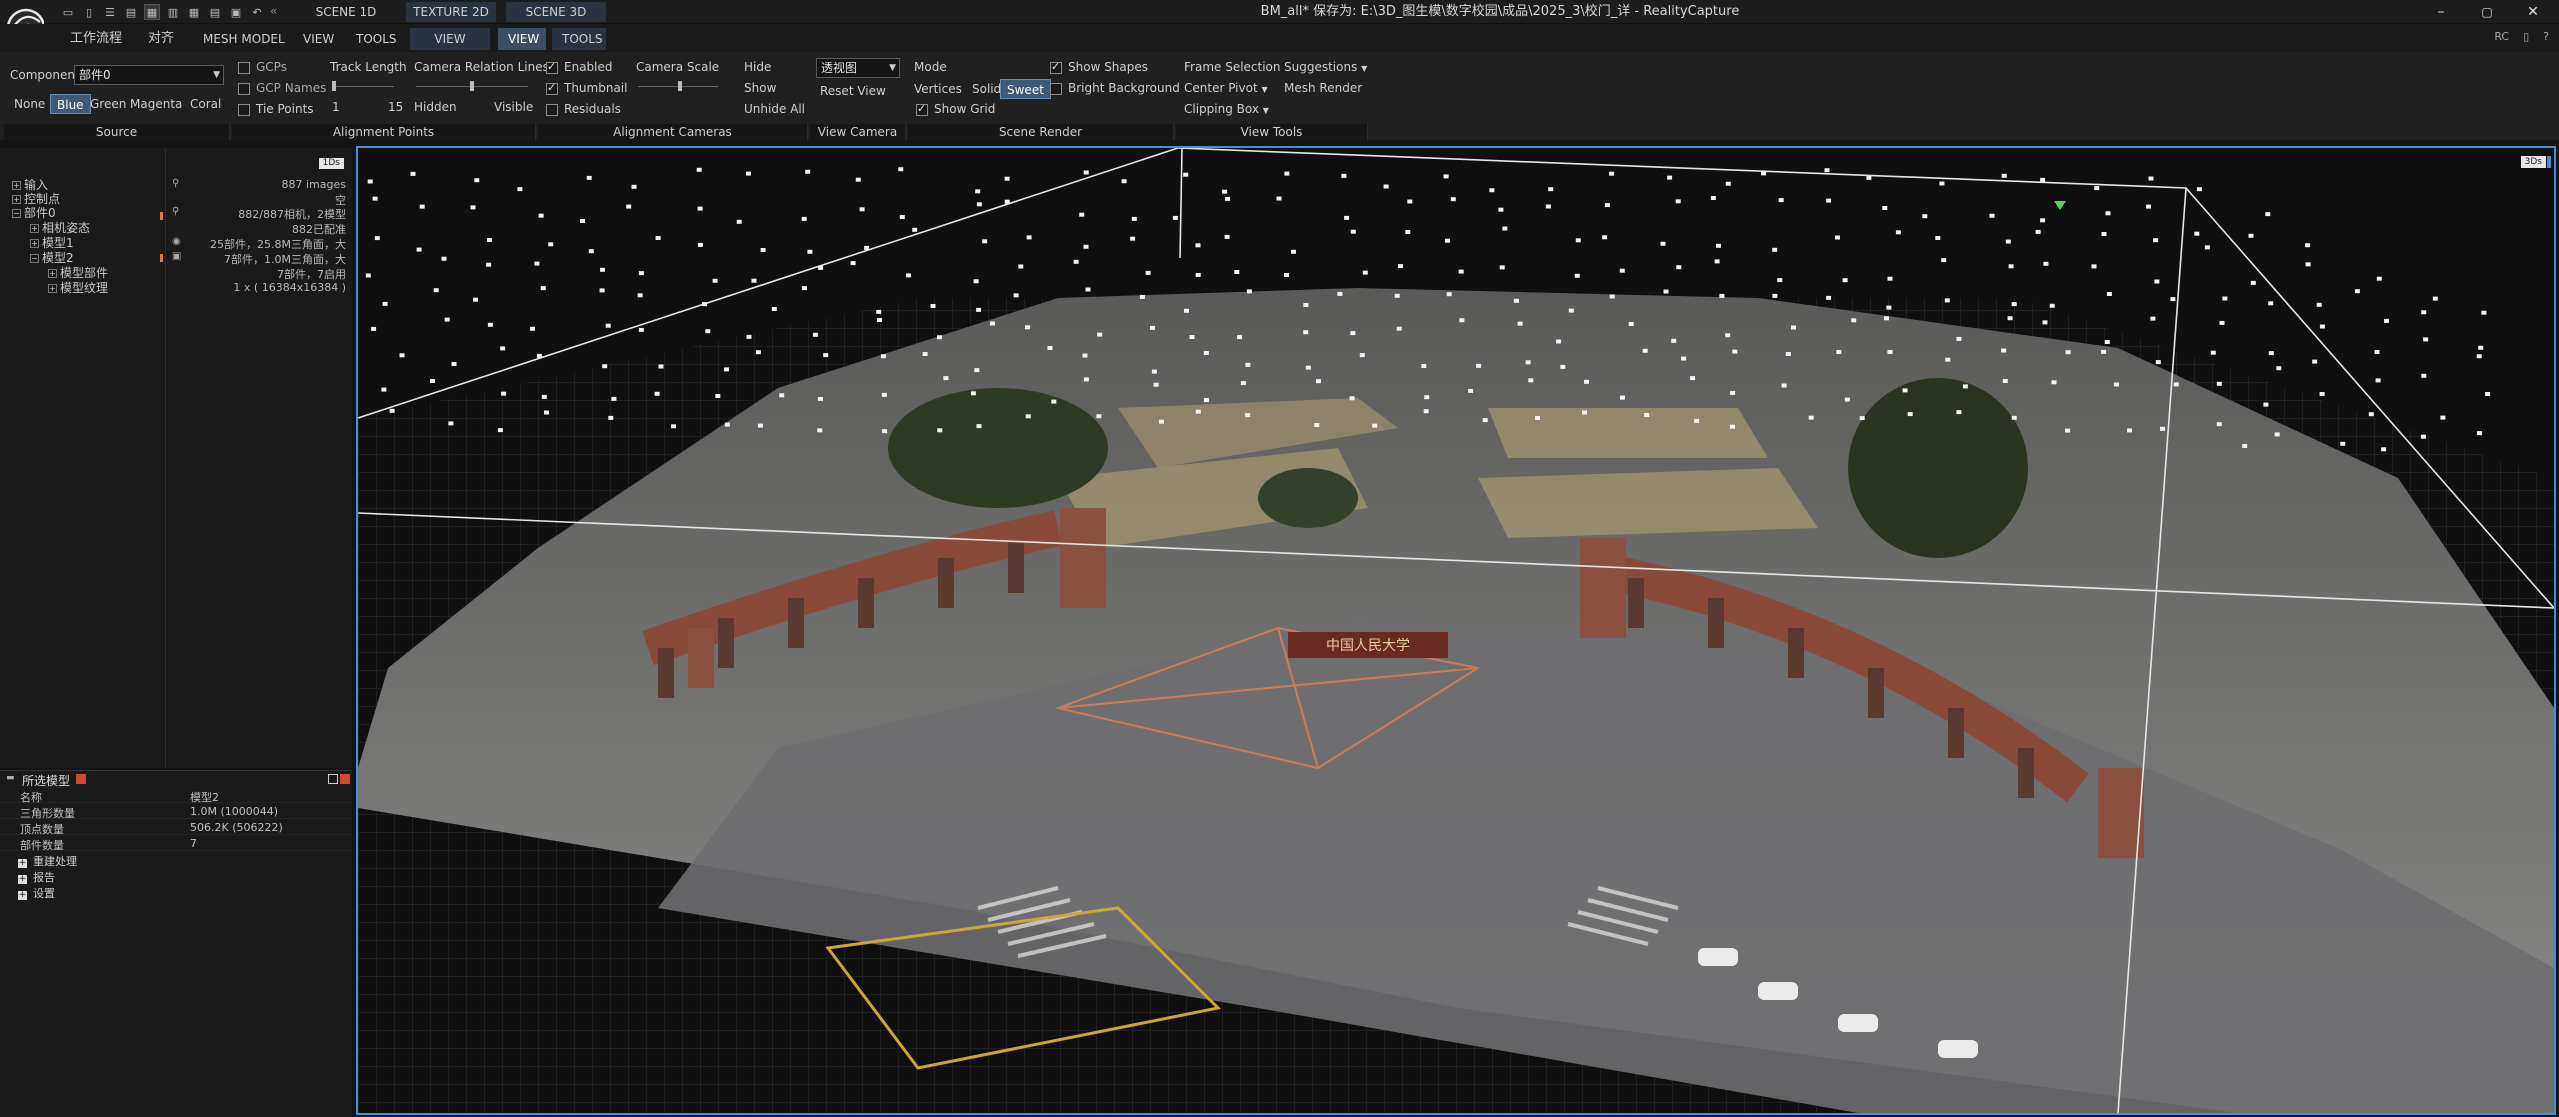 This screenshot has width=2559, height=1117. What do you see at coordinates (680, 86) in the screenshot?
I see `camera-scale-thumb` at bounding box center [680, 86].